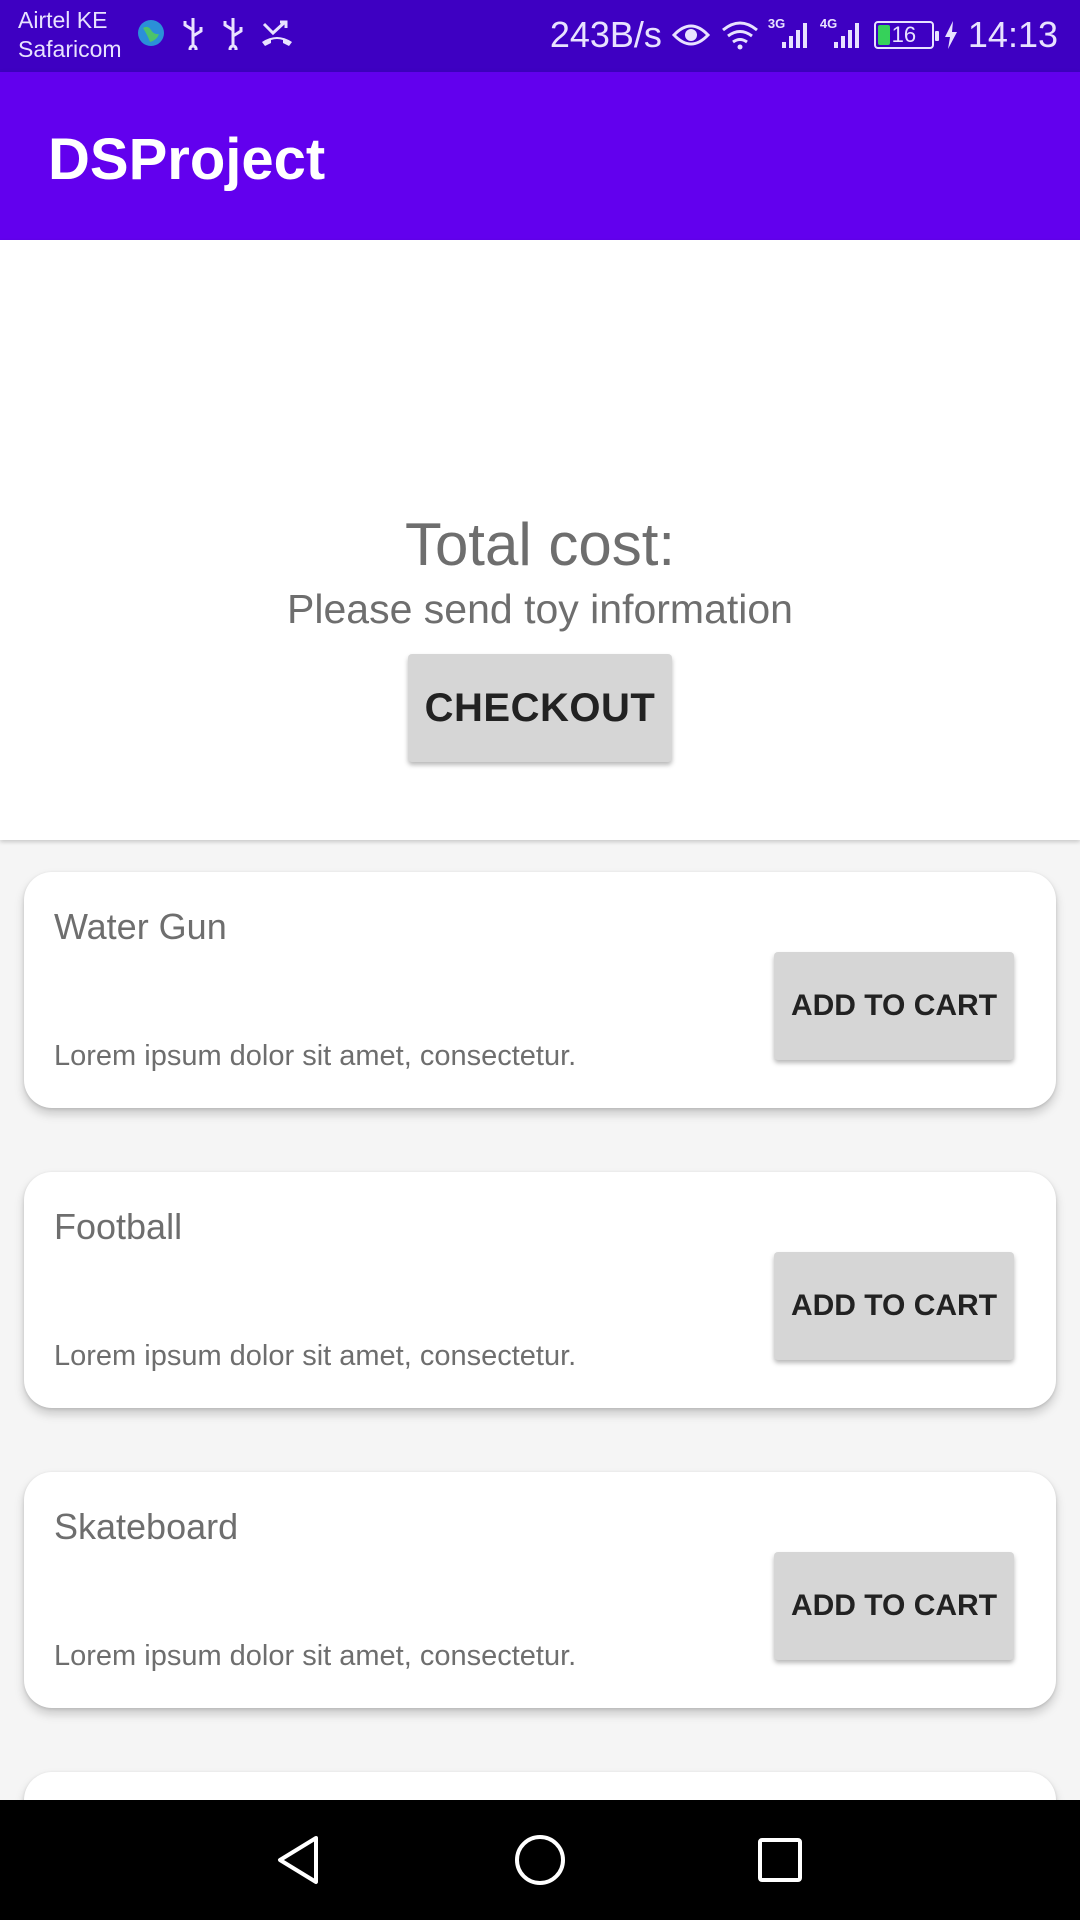 The width and height of the screenshot is (1080, 1920). I want to click on app-title: DSProject, so click(187, 159).